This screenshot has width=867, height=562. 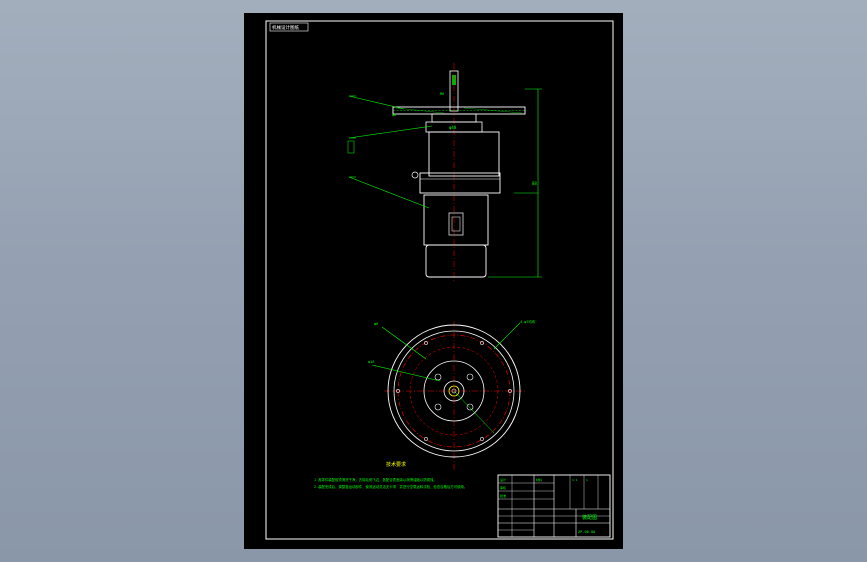 I want to click on tb-material: 材料, so click(x=539, y=479).